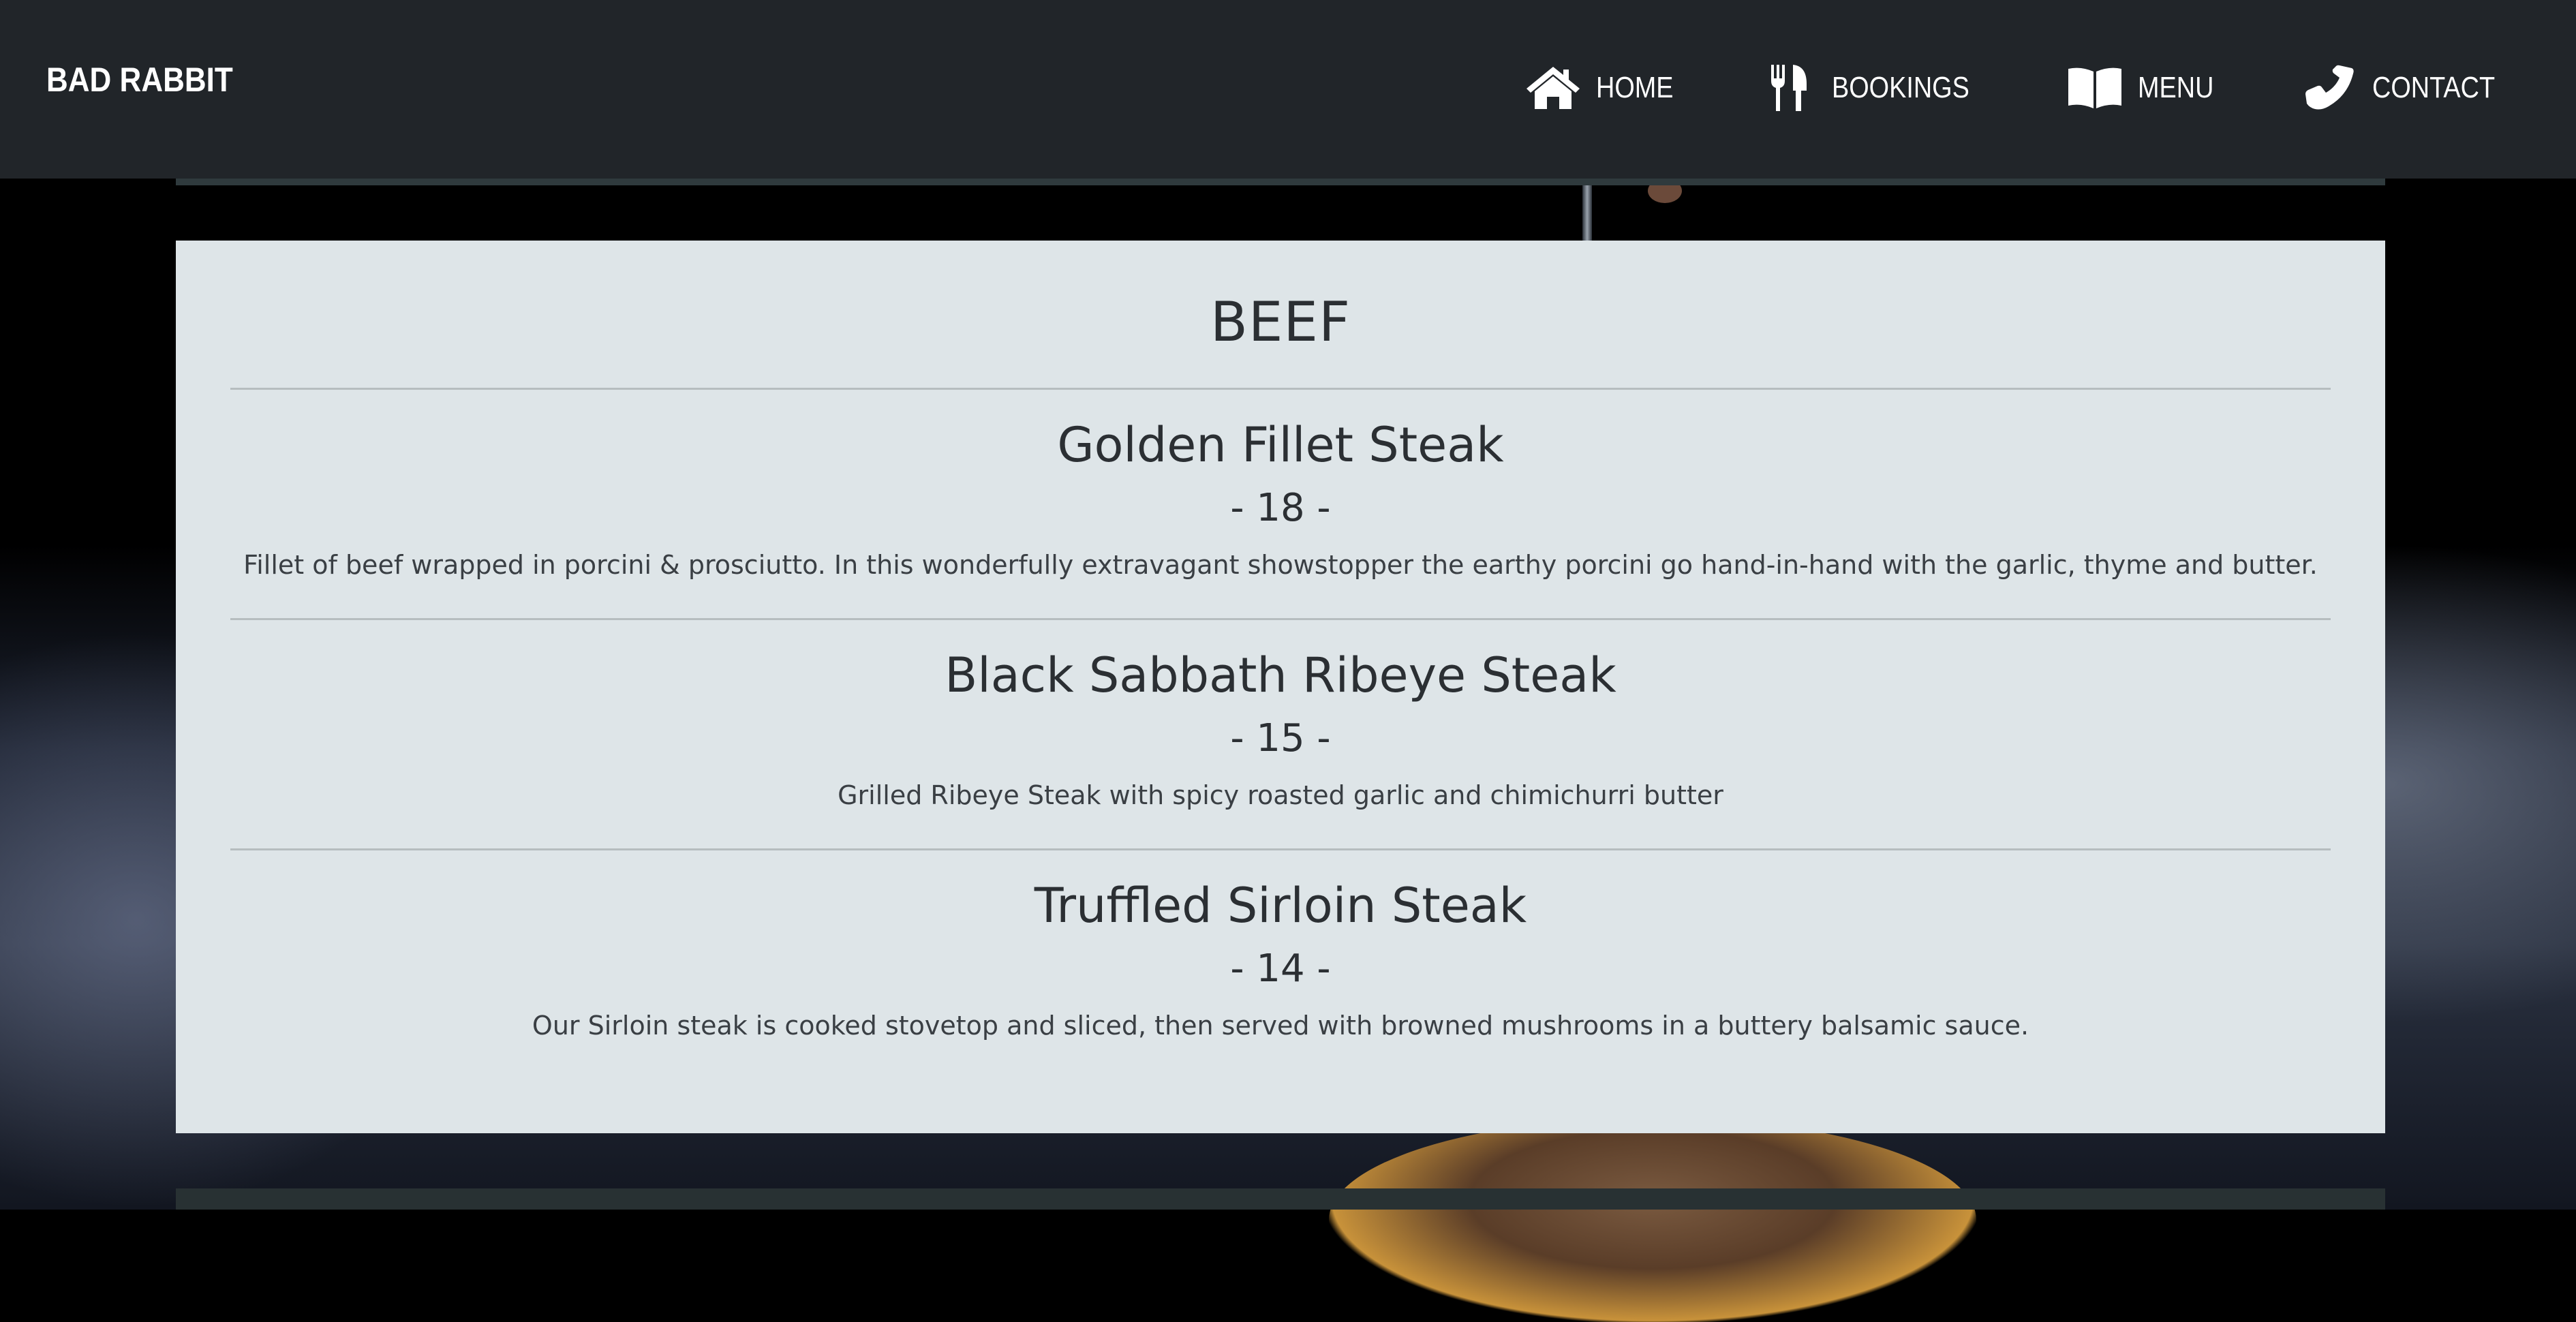 Image resolution: width=2576 pixels, height=1322 pixels. I want to click on content-strip-bottom, so click(1280, 1199).